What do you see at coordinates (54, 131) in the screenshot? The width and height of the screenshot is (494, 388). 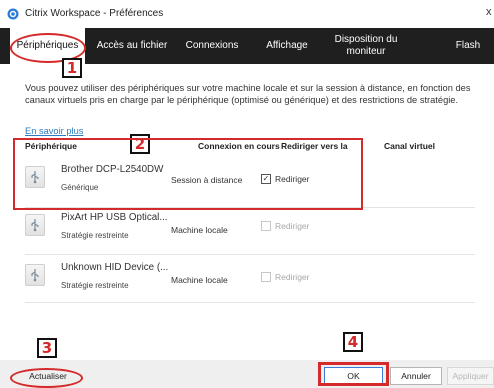 I see `learn-more-link: En savoir plus` at bounding box center [54, 131].